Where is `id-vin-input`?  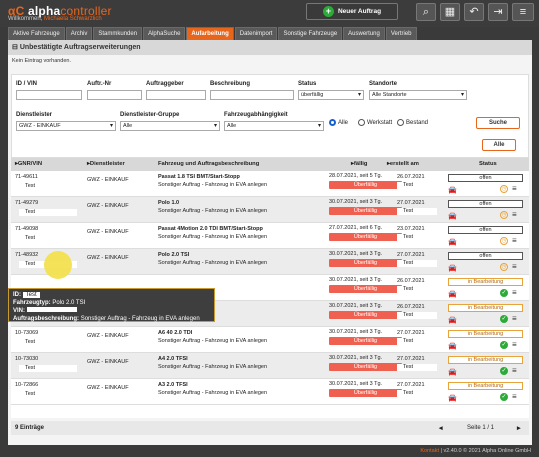
id-vin-input is located at coordinates (49, 95).